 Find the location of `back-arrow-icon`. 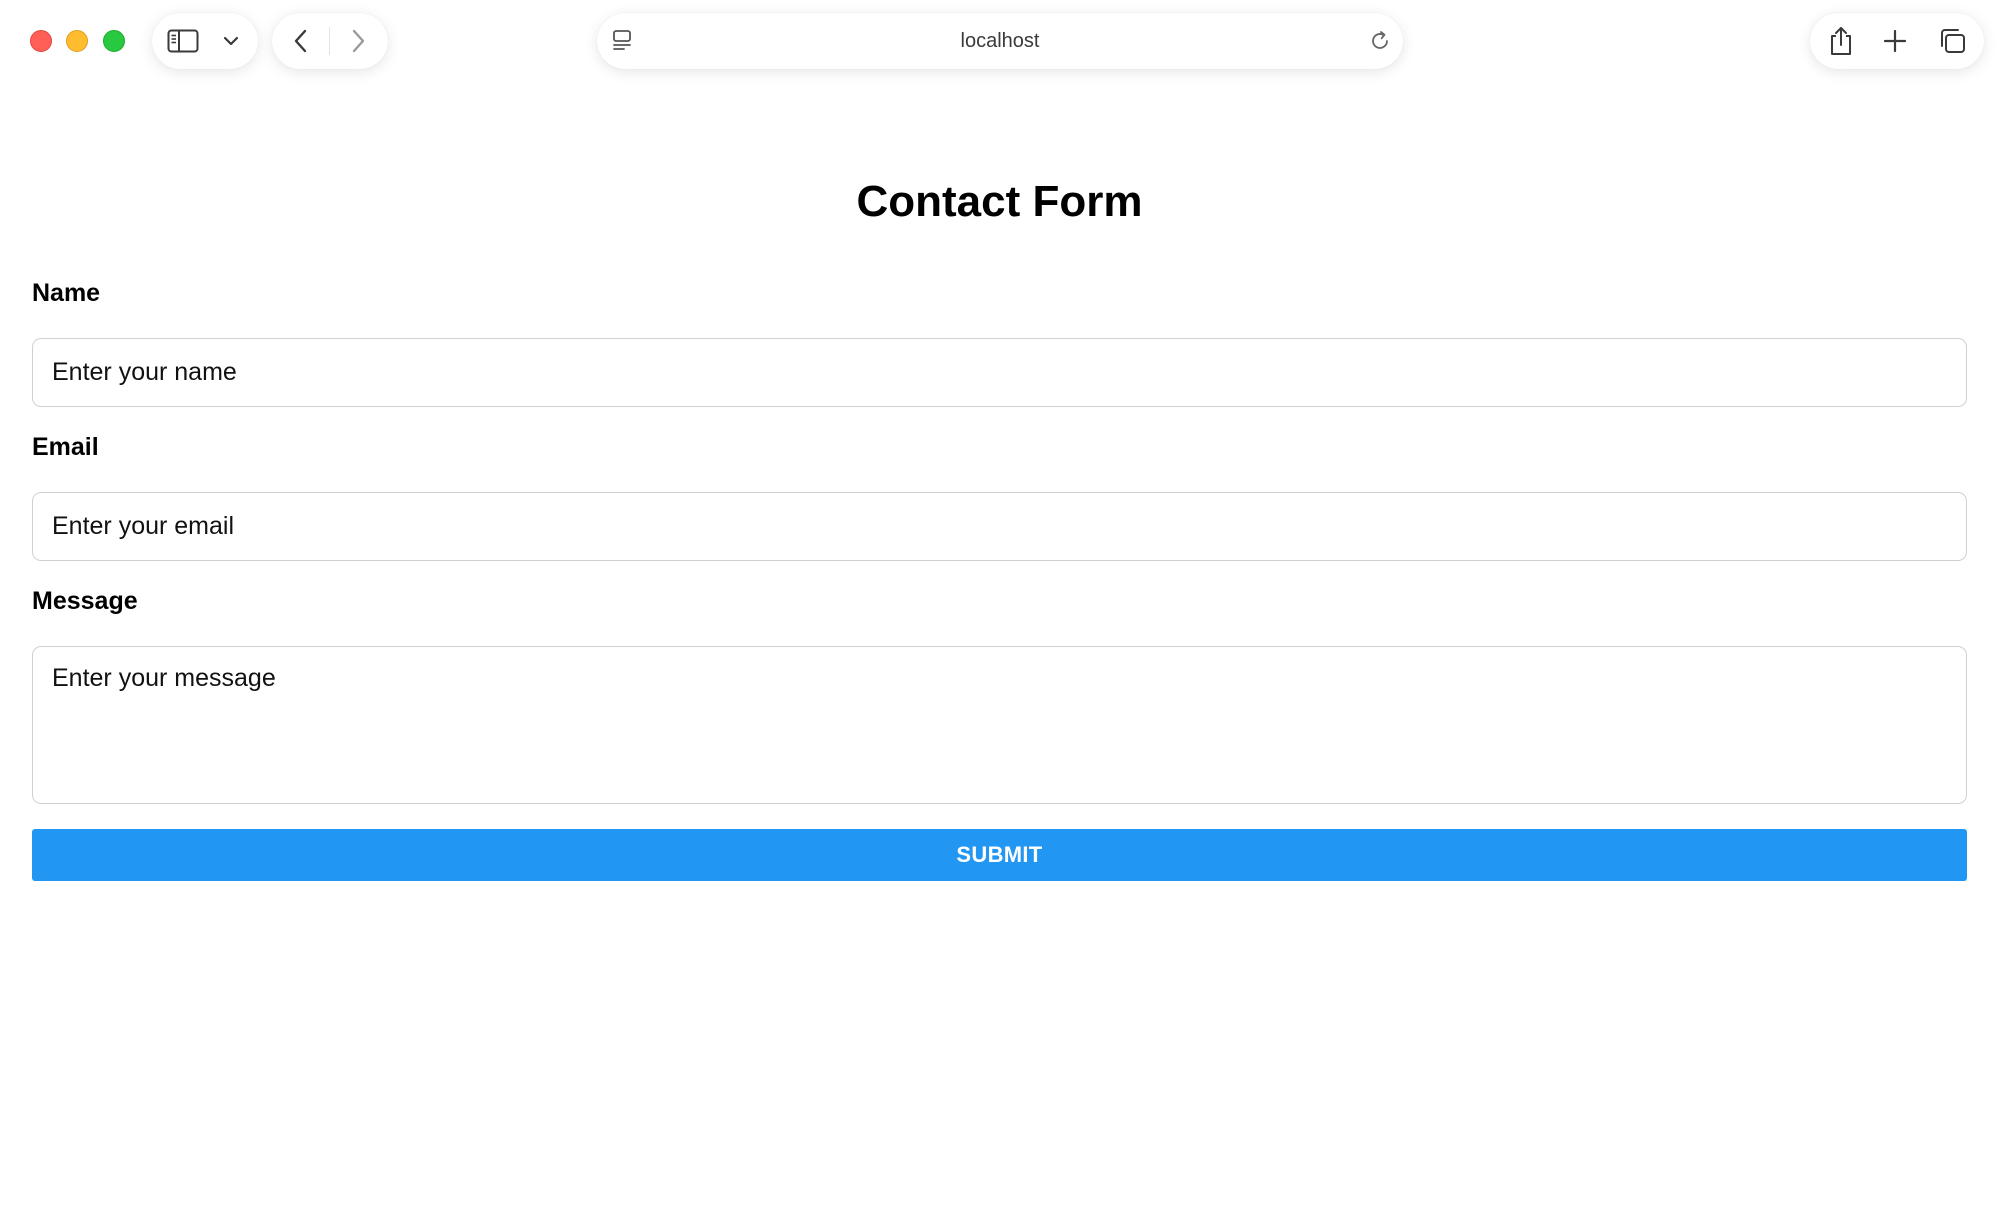

back-arrow-icon is located at coordinates (301, 41).